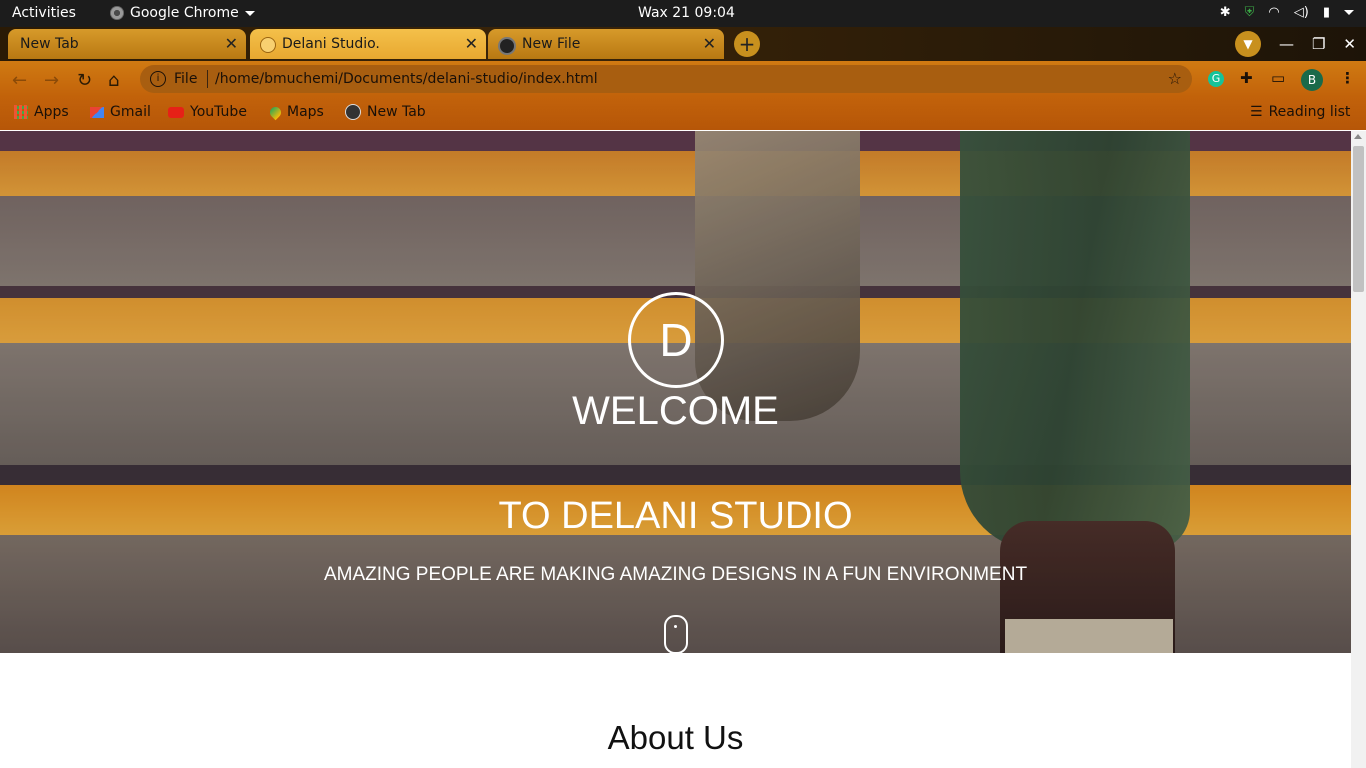 Image resolution: width=1366 pixels, height=768 pixels. I want to click on about-heading: About Us, so click(675, 737).